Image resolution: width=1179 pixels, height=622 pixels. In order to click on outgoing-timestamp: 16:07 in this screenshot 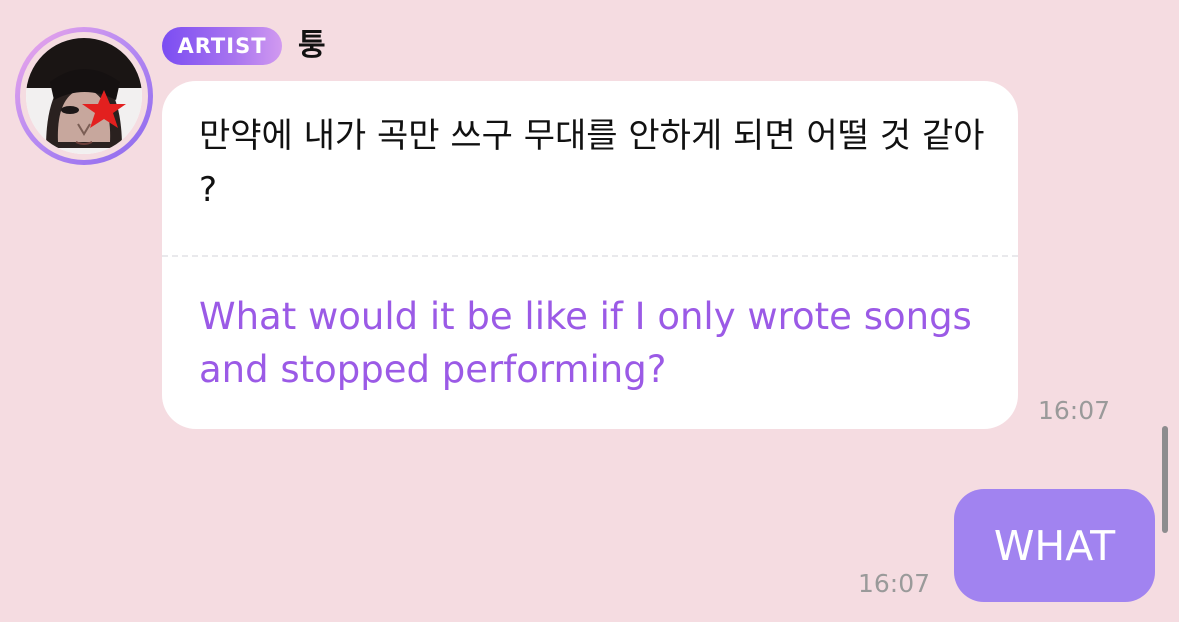, I will do `click(894, 583)`.